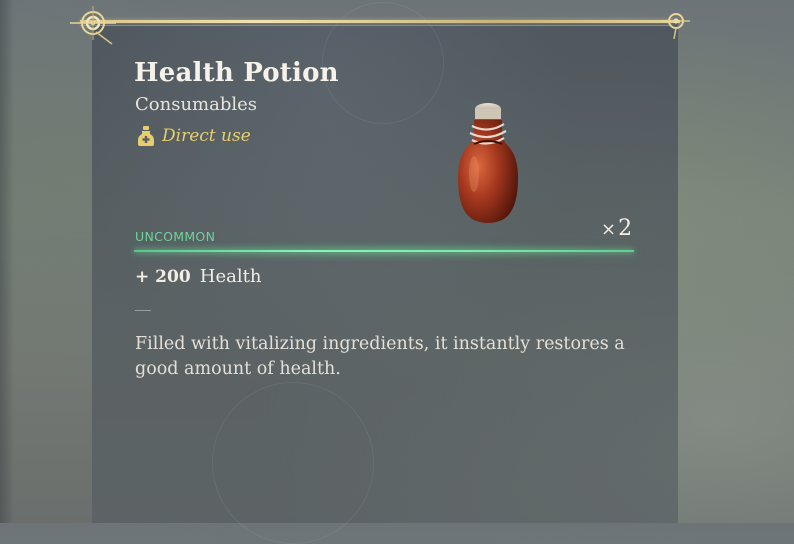 The width and height of the screenshot is (794, 544). What do you see at coordinates (198, 276) in the screenshot?
I see `stat-row: + 200 Health` at bounding box center [198, 276].